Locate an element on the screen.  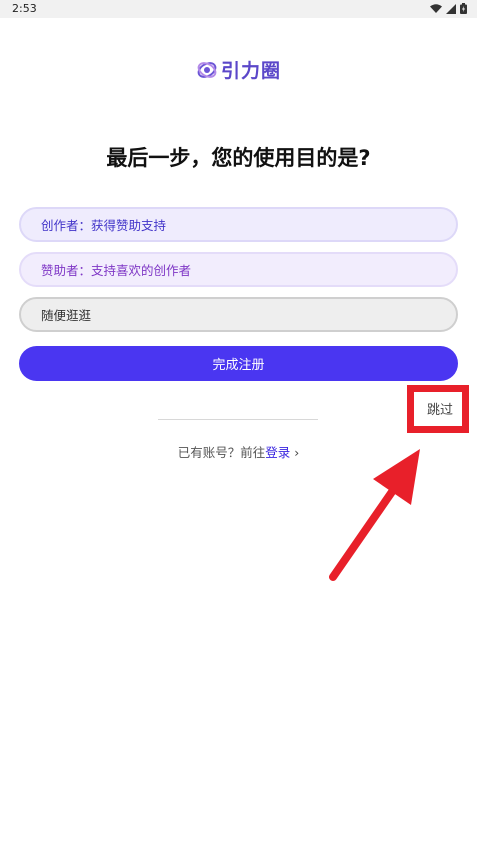
option-creator-label: 创作者：获得赞助支持 is located at coordinates (104, 225).